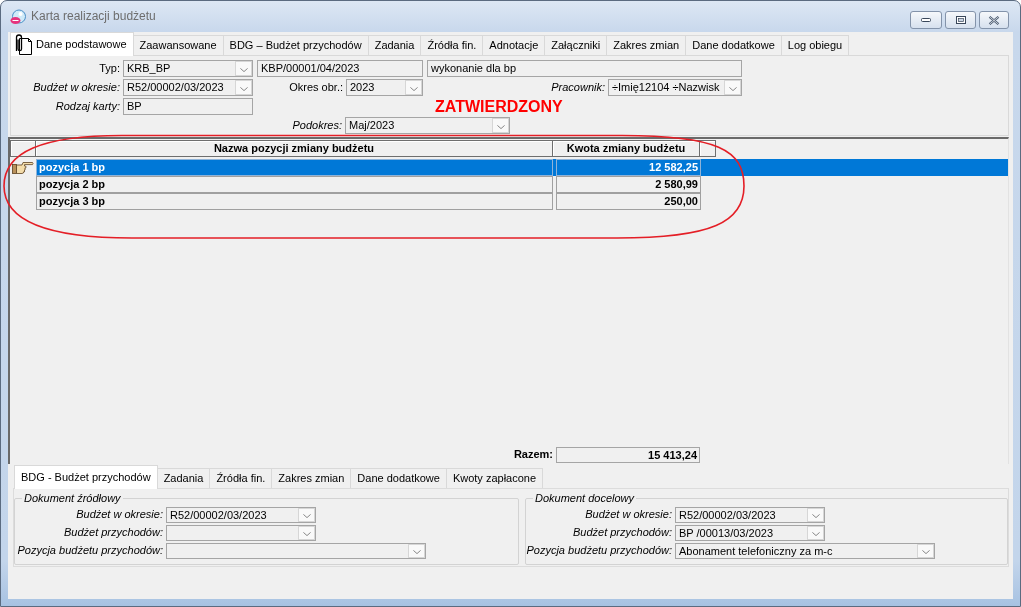 This screenshot has width=1021, height=607. I want to click on table-row: pozycja 2 bp 2 580,99, so click(522, 184).